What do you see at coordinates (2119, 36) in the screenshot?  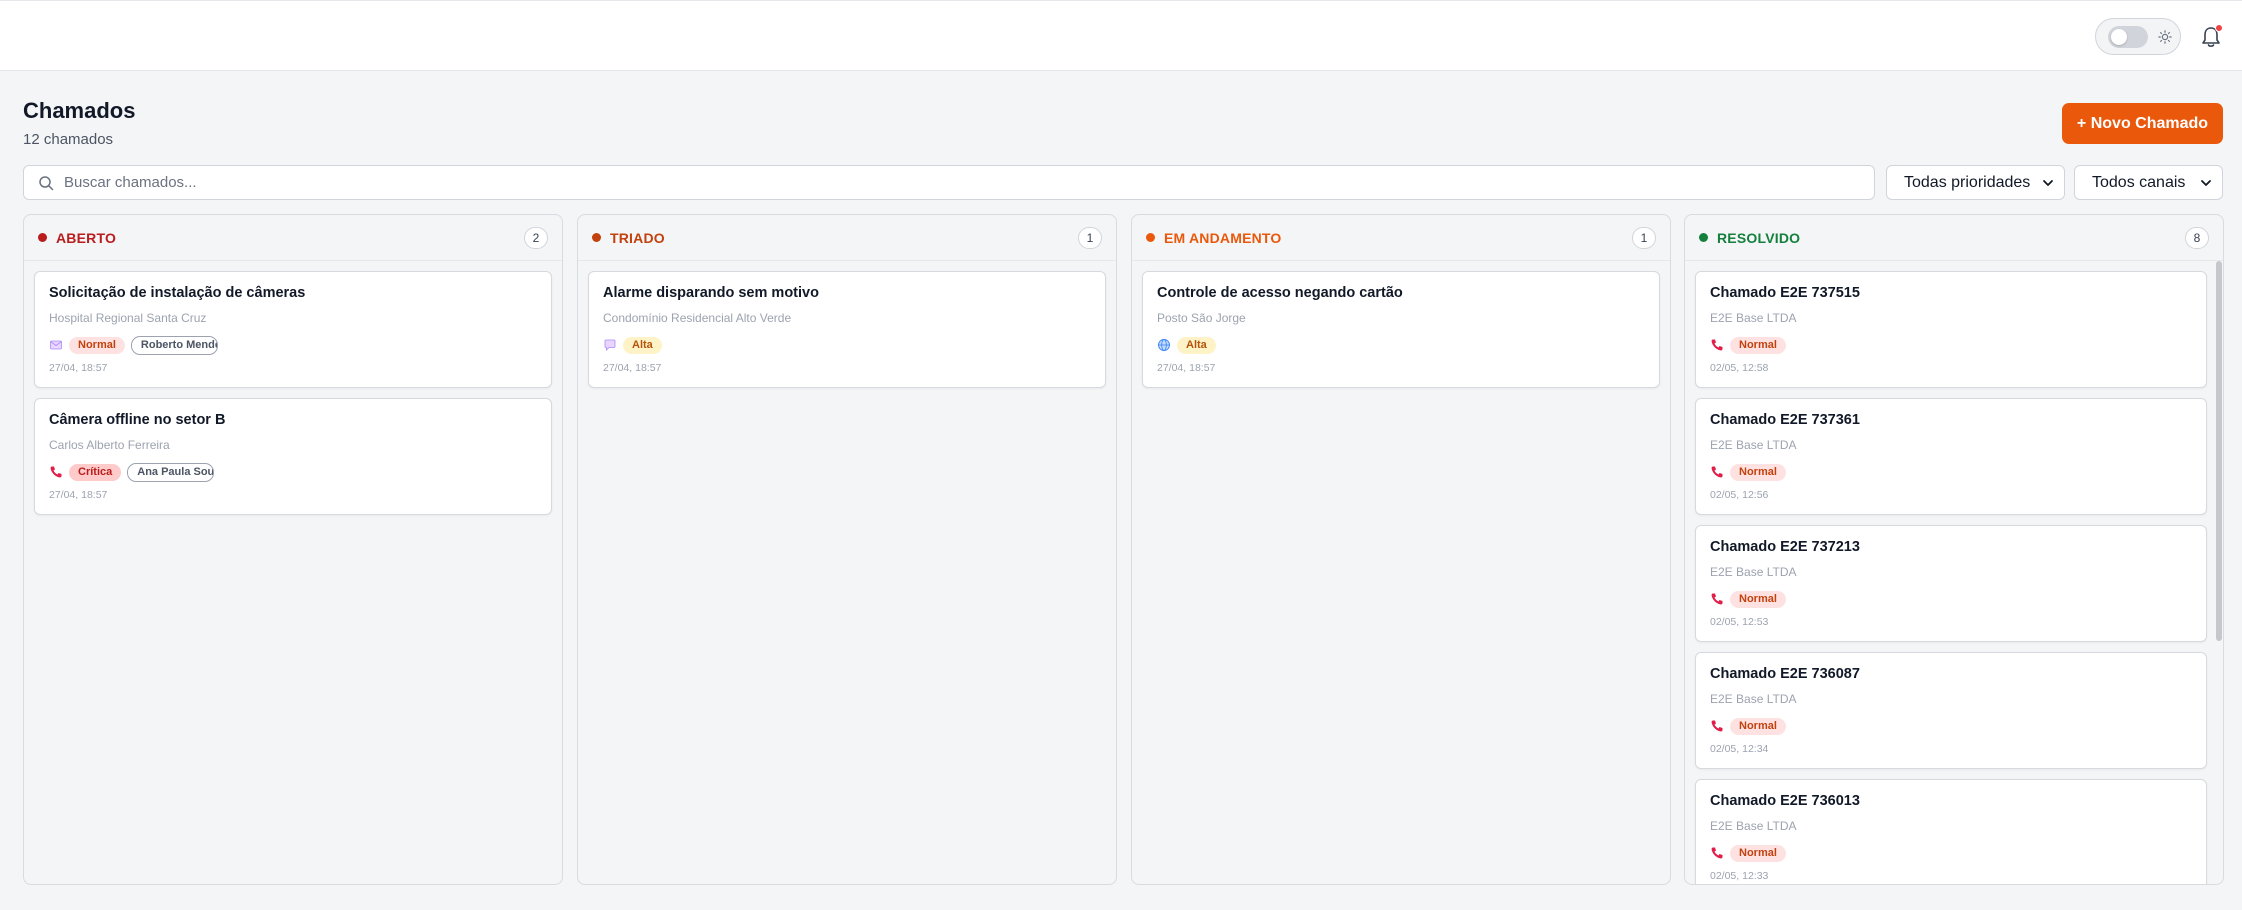 I see `toggle-knob` at bounding box center [2119, 36].